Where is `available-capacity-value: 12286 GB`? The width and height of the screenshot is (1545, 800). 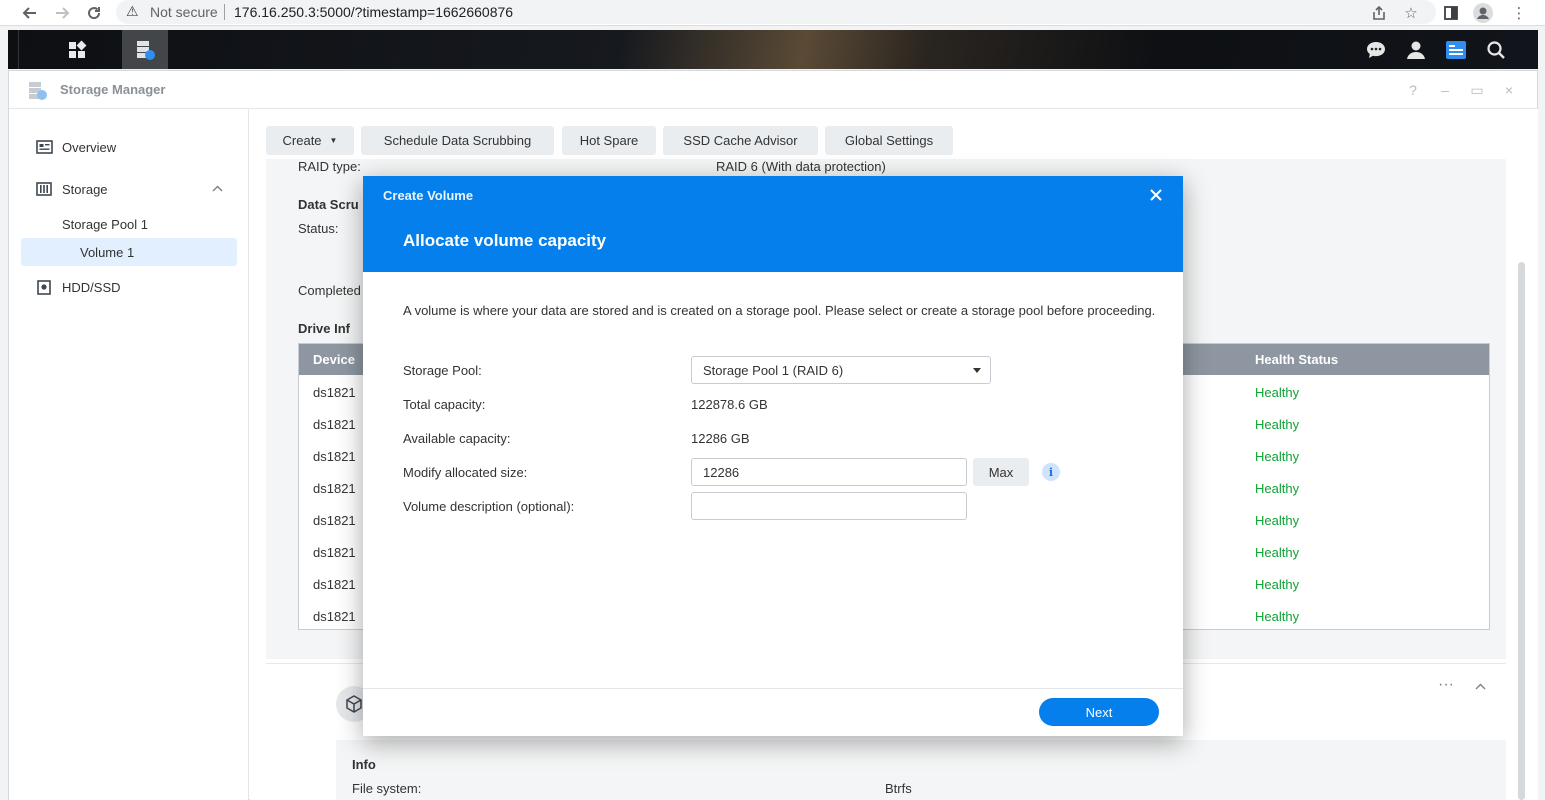 available-capacity-value: 12286 GB is located at coordinates (720, 438).